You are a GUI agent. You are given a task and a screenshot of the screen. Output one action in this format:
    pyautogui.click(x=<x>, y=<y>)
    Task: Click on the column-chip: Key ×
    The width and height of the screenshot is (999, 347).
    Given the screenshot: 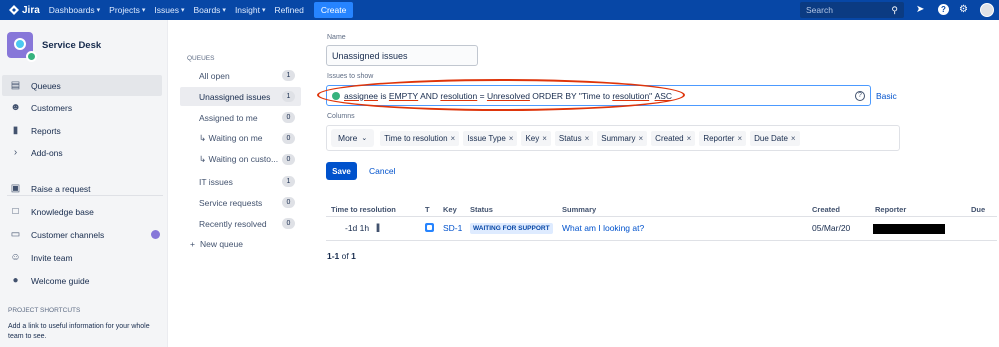 What is the action you would take?
    pyautogui.click(x=536, y=138)
    